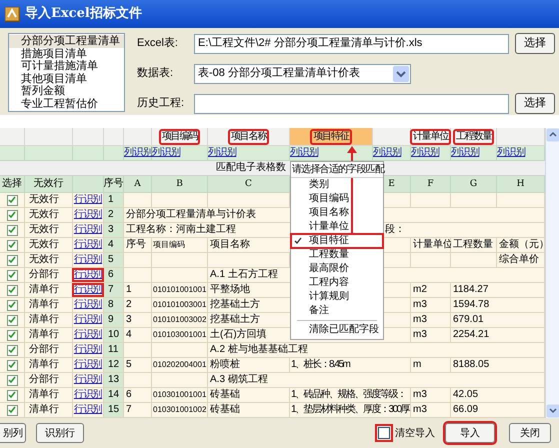 This screenshot has height=448, width=559. Describe the element at coordinates (473, 136) in the screenshot. I see `field-label: 工程数量` at that location.